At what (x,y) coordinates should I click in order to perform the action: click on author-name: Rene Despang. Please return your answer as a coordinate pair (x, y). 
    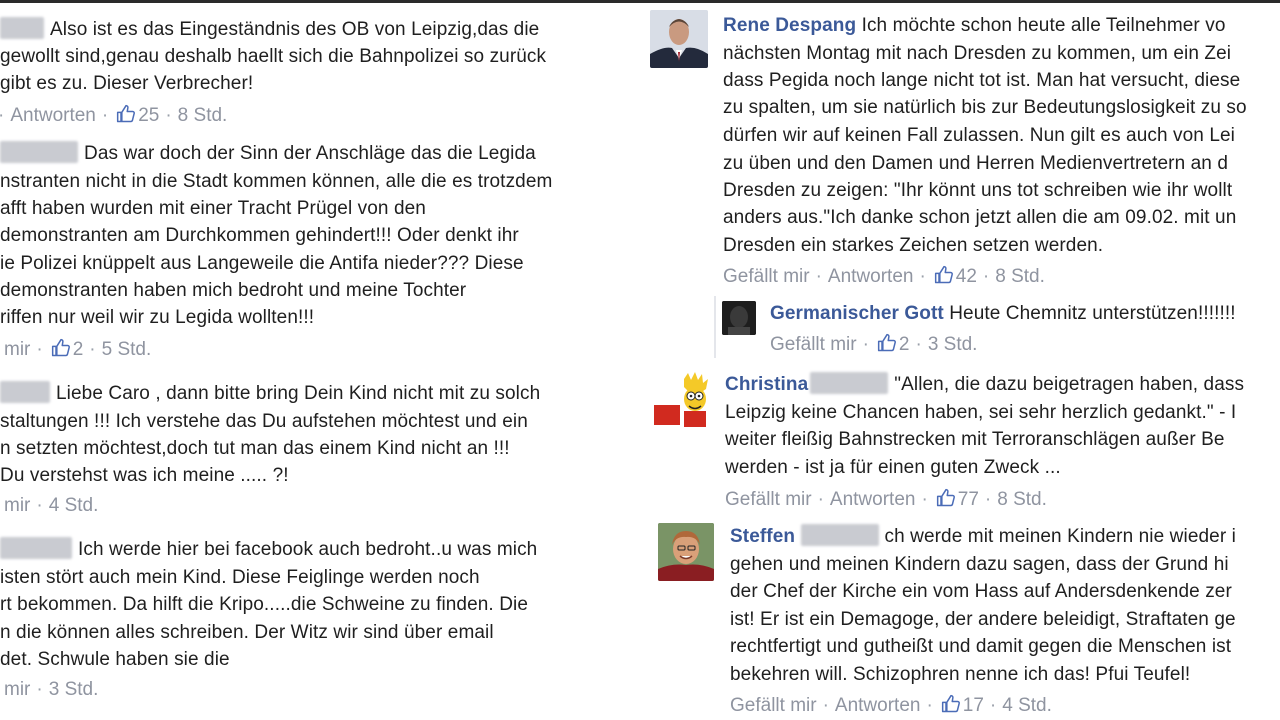
    Looking at the image, I should click on (789, 25).